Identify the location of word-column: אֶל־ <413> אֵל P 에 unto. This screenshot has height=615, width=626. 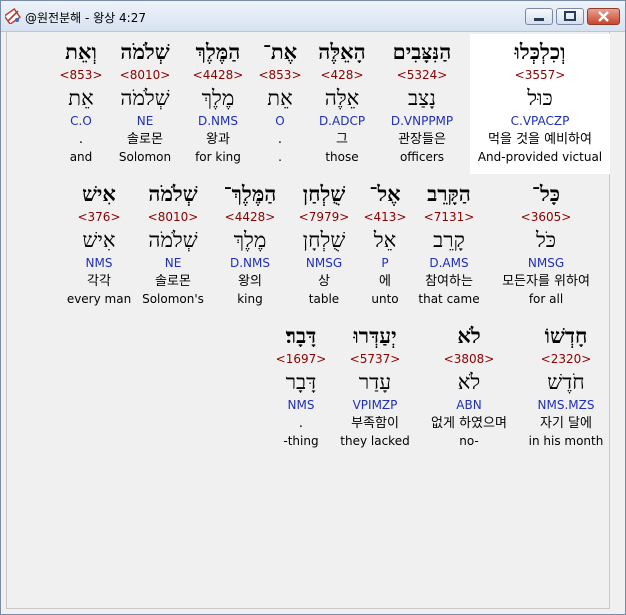
(385, 243).